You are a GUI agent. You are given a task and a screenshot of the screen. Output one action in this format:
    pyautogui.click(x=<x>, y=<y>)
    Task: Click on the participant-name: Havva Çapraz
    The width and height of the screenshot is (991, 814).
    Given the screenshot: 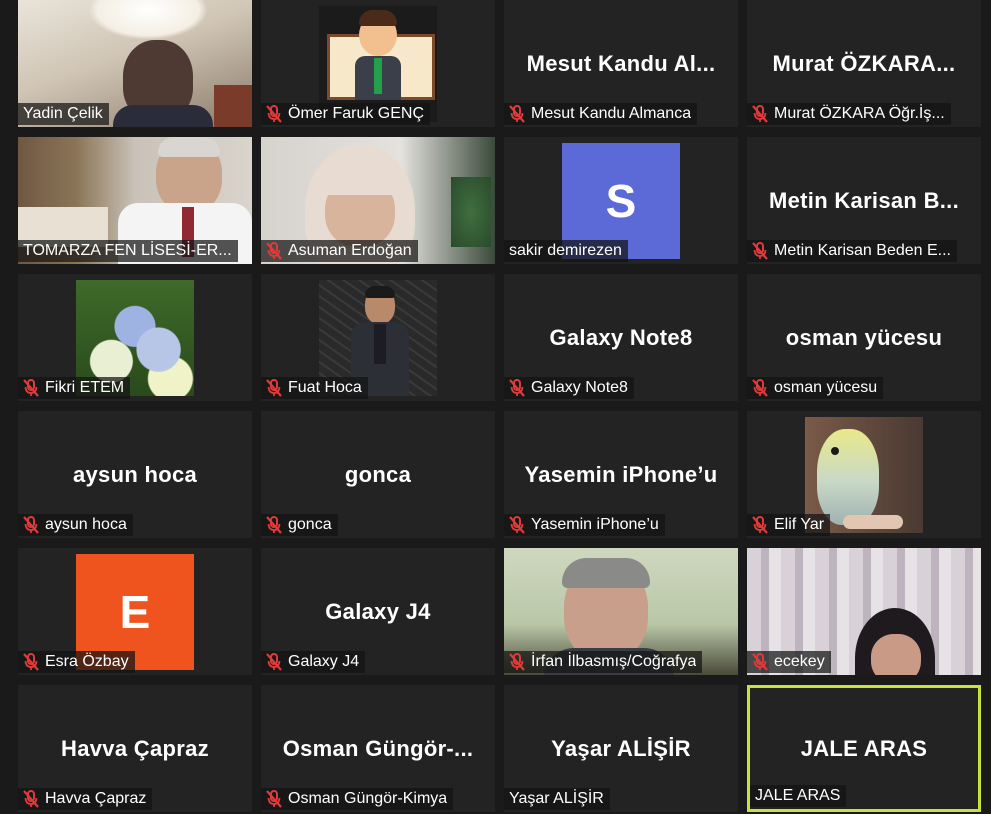 What is the action you would take?
    pyautogui.click(x=96, y=798)
    